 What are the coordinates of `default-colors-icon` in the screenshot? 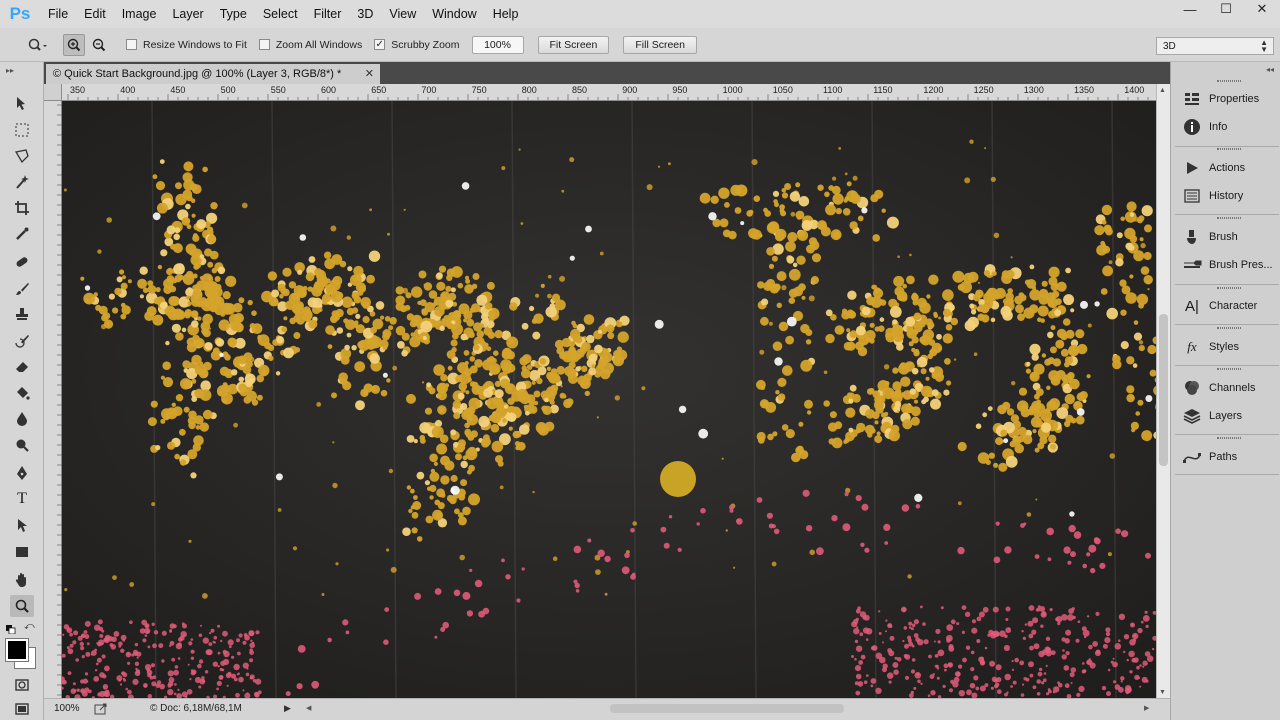 It's located at (11, 629).